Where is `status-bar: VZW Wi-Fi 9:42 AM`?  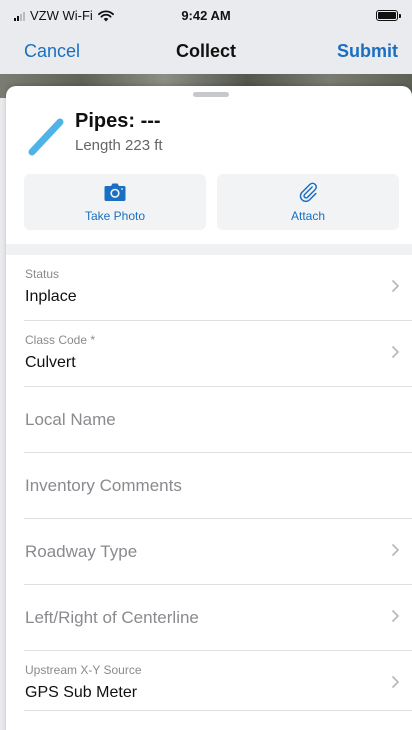 status-bar: VZW Wi-Fi 9:42 AM is located at coordinates (206, 15).